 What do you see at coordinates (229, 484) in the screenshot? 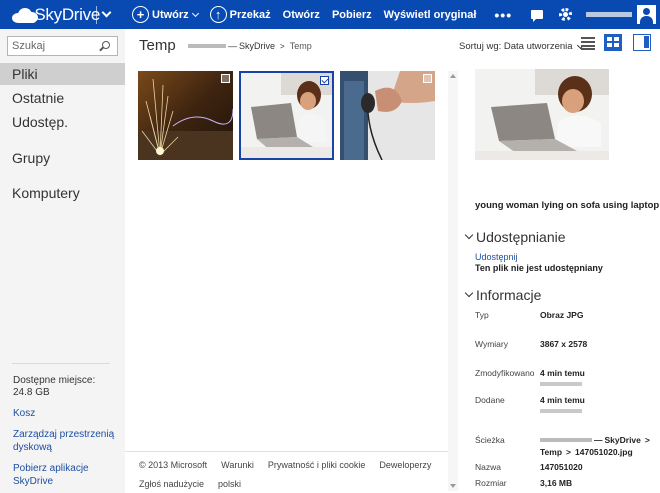
I see `footer-language-link: polski` at bounding box center [229, 484].